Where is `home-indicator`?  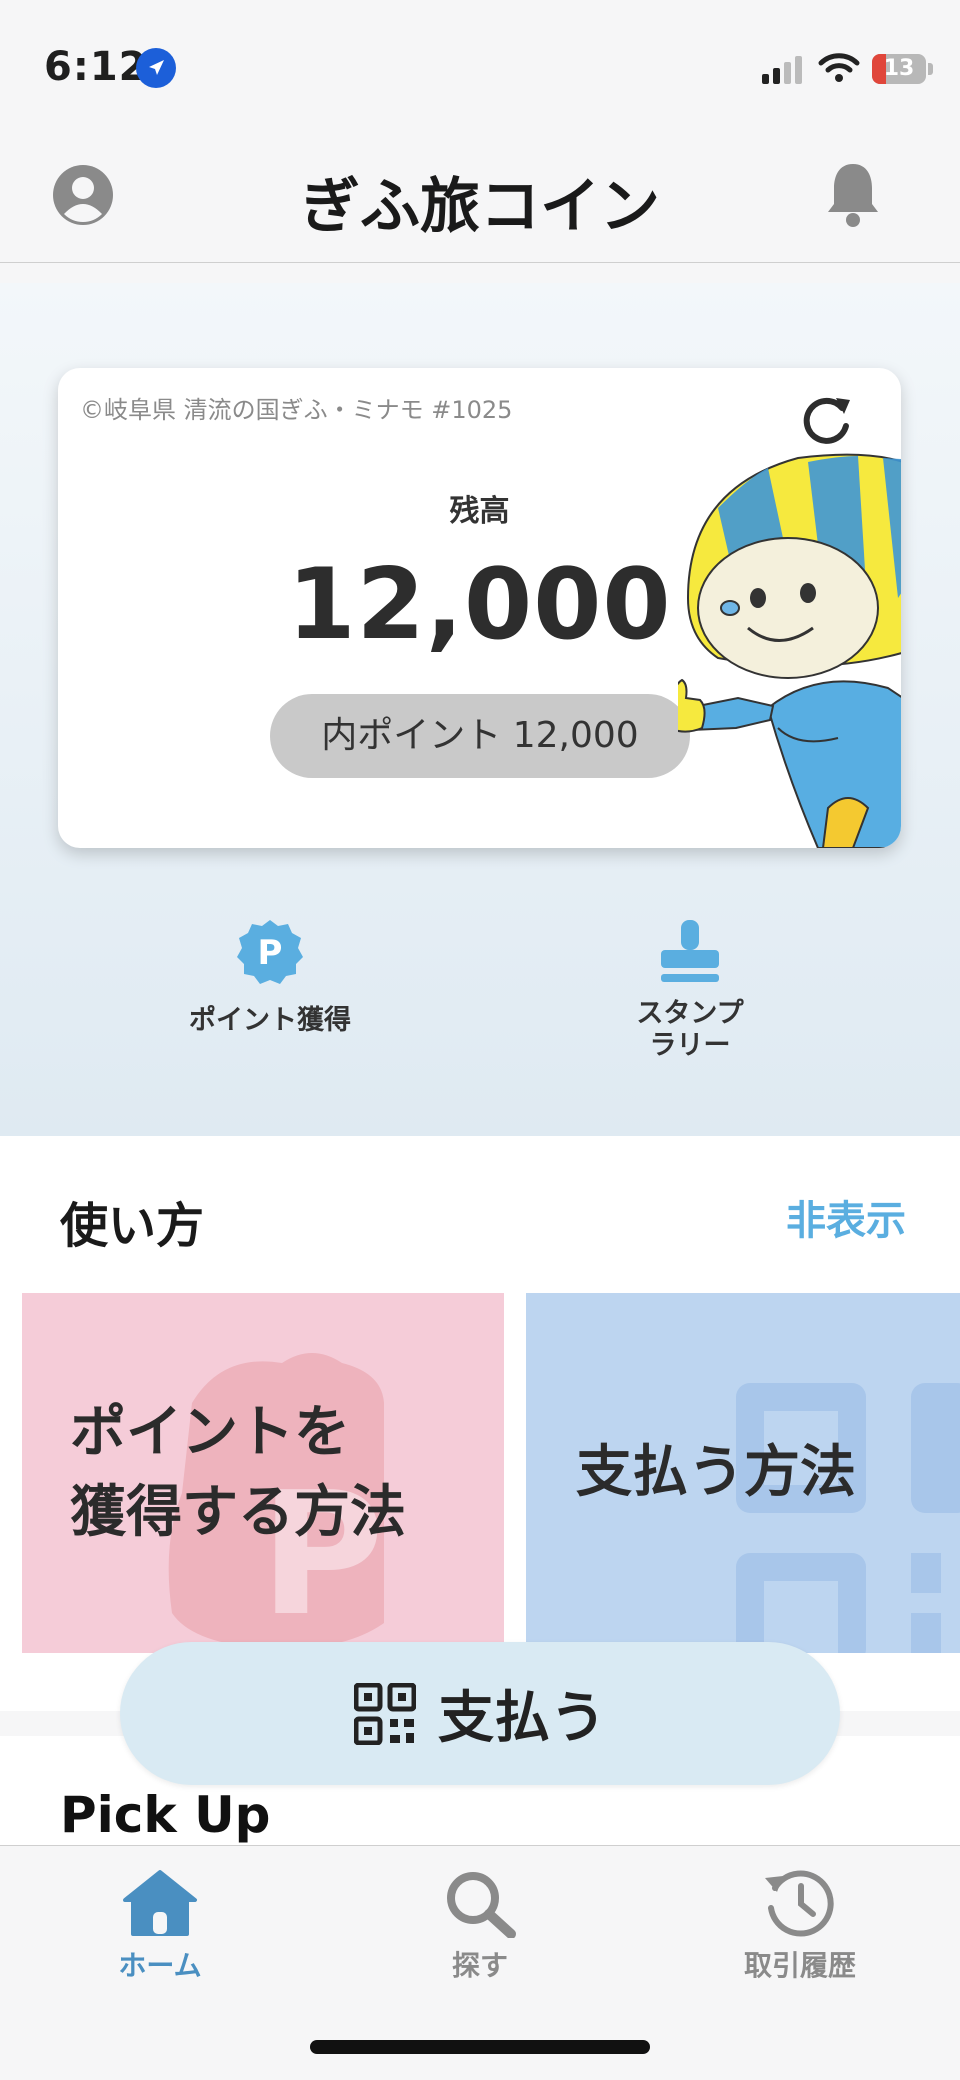
home-indicator is located at coordinates (480, 2047).